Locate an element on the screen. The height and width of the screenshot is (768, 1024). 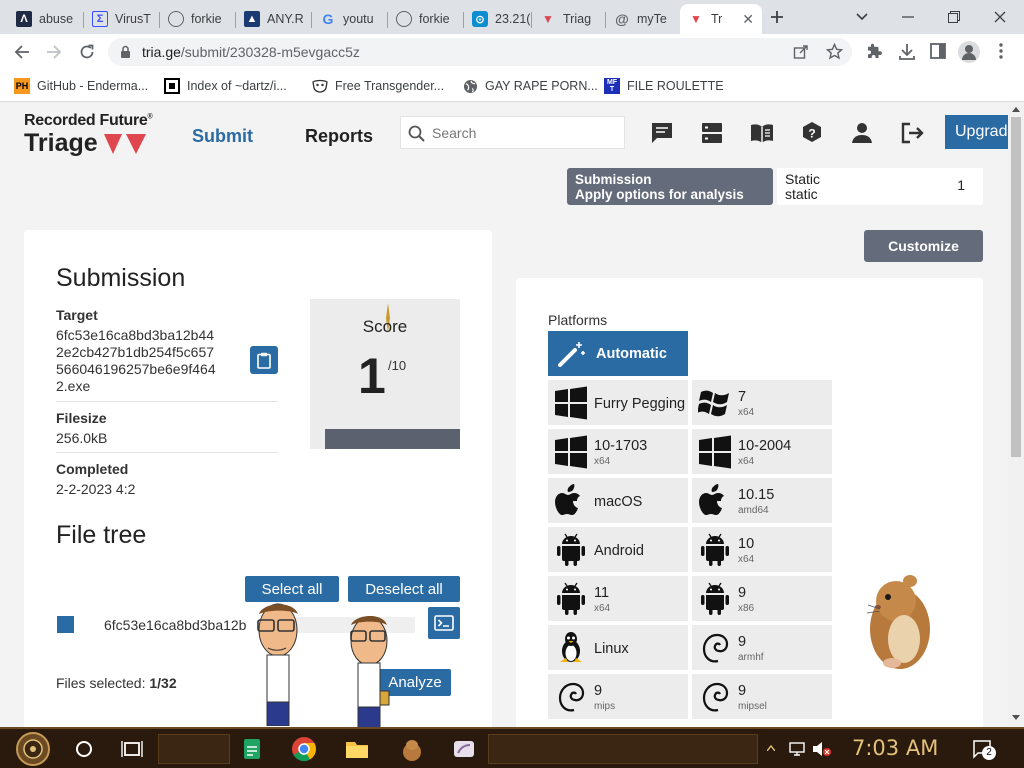
plus-icon is located at coordinates (777, 17).